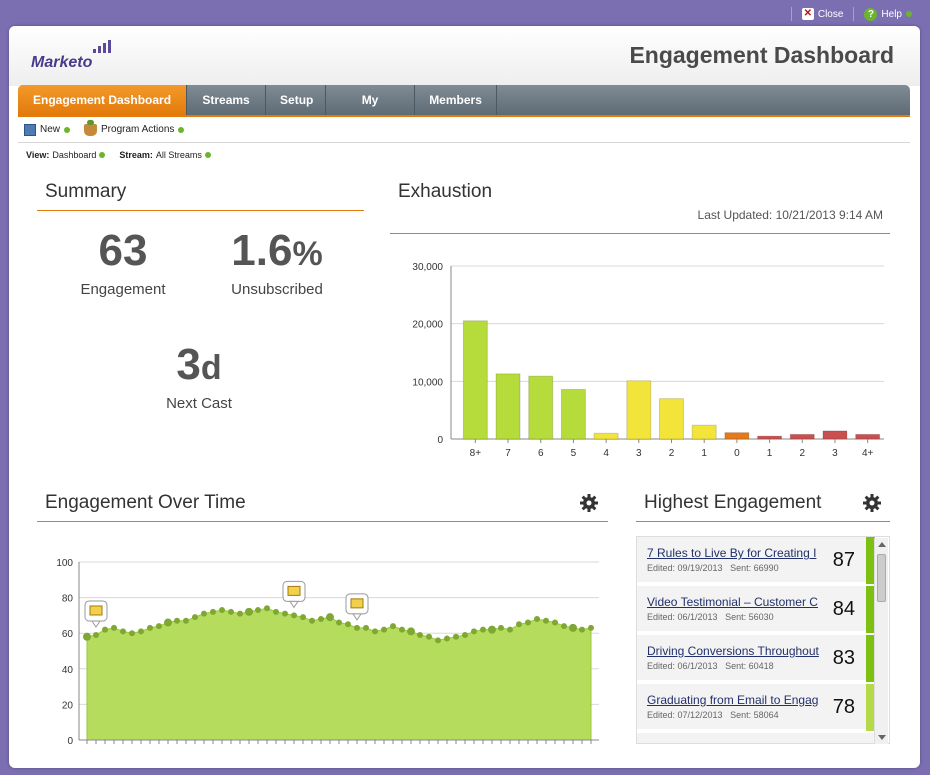 Image resolution: width=930 pixels, height=775 pixels. What do you see at coordinates (882, 737) in the screenshot?
I see `scroll-down-icon` at bounding box center [882, 737].